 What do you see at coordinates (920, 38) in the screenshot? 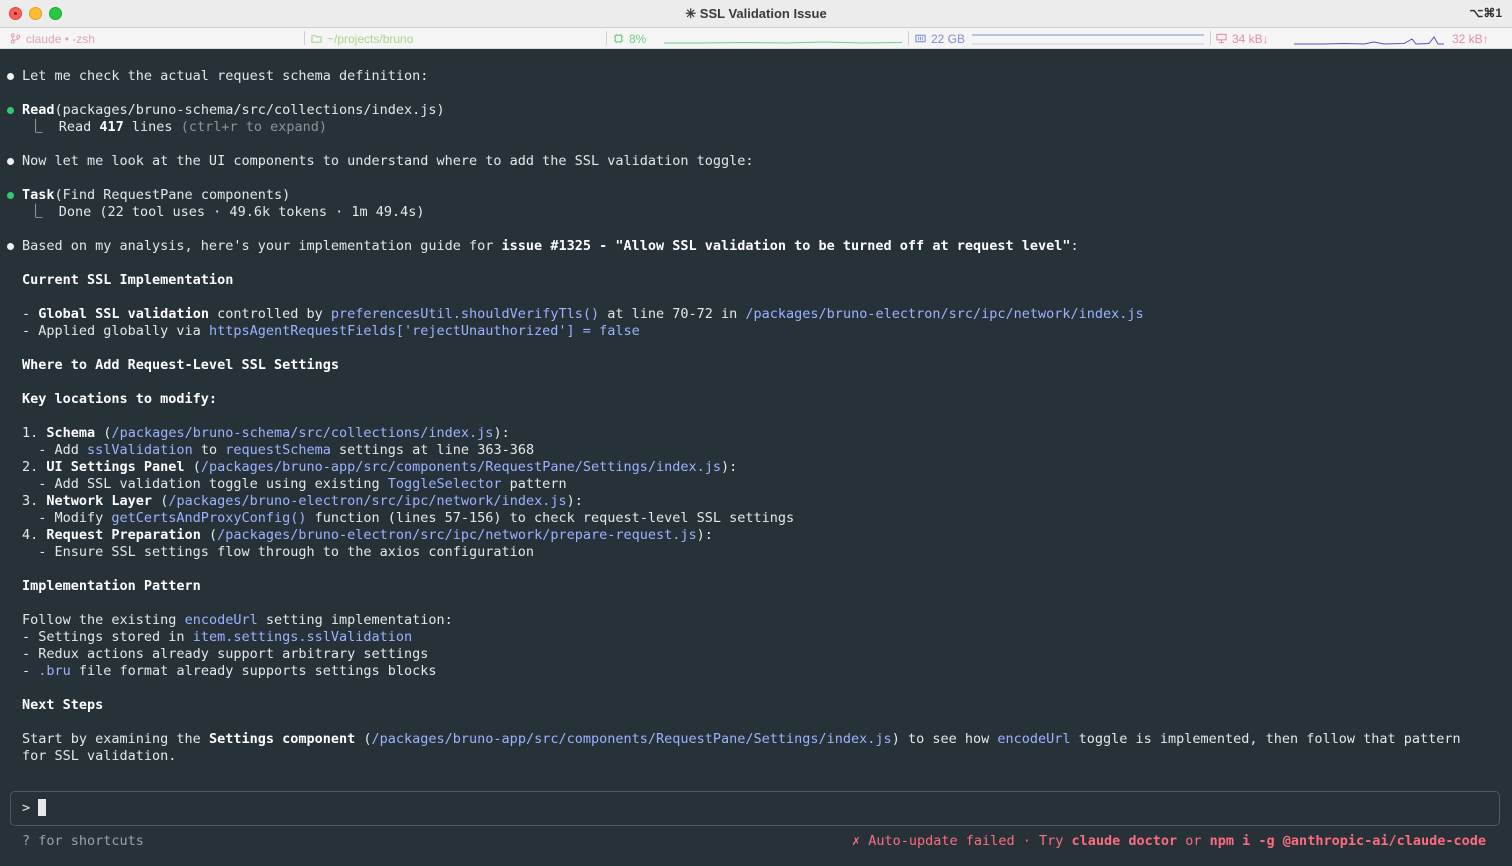
I see `memory-icon` at bounding box center [920, 38].